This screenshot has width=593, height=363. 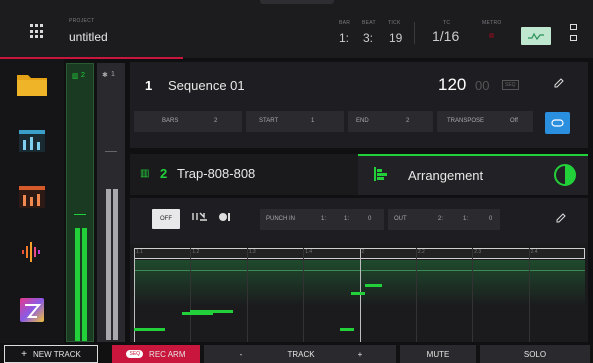 What do you see at coordinates (565, 177) in the screenshot?
I see `arrangement-progress-icon` at bounding box center [565, 177].